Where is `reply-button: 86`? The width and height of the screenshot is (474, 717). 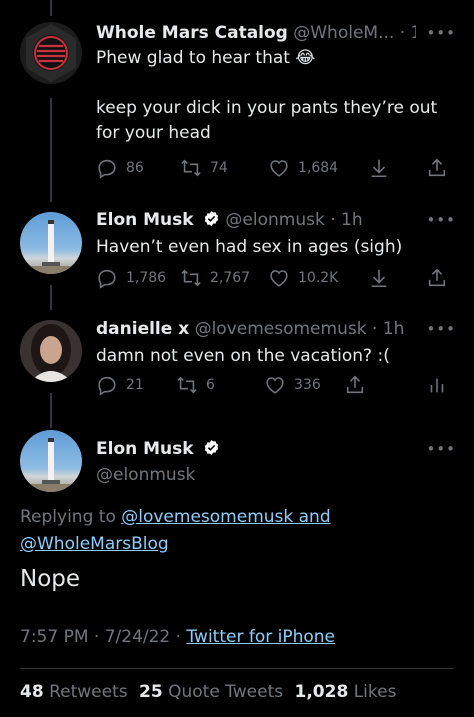 reply-button: 86 is located at coordinates (120, 168).